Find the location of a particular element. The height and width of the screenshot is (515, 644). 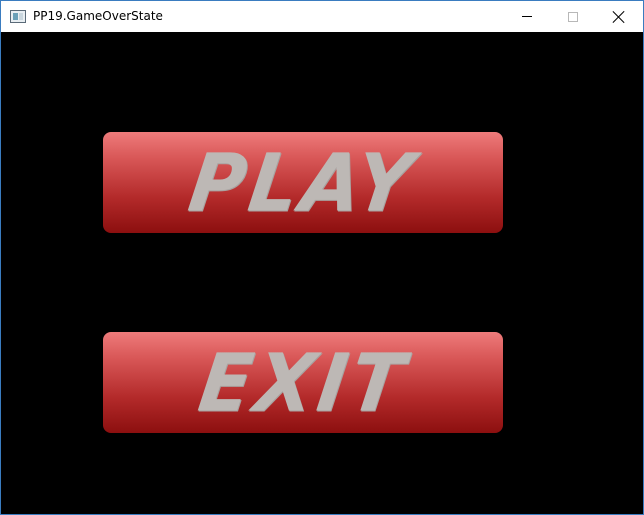

close-icon is located at coordinates (619, 17).